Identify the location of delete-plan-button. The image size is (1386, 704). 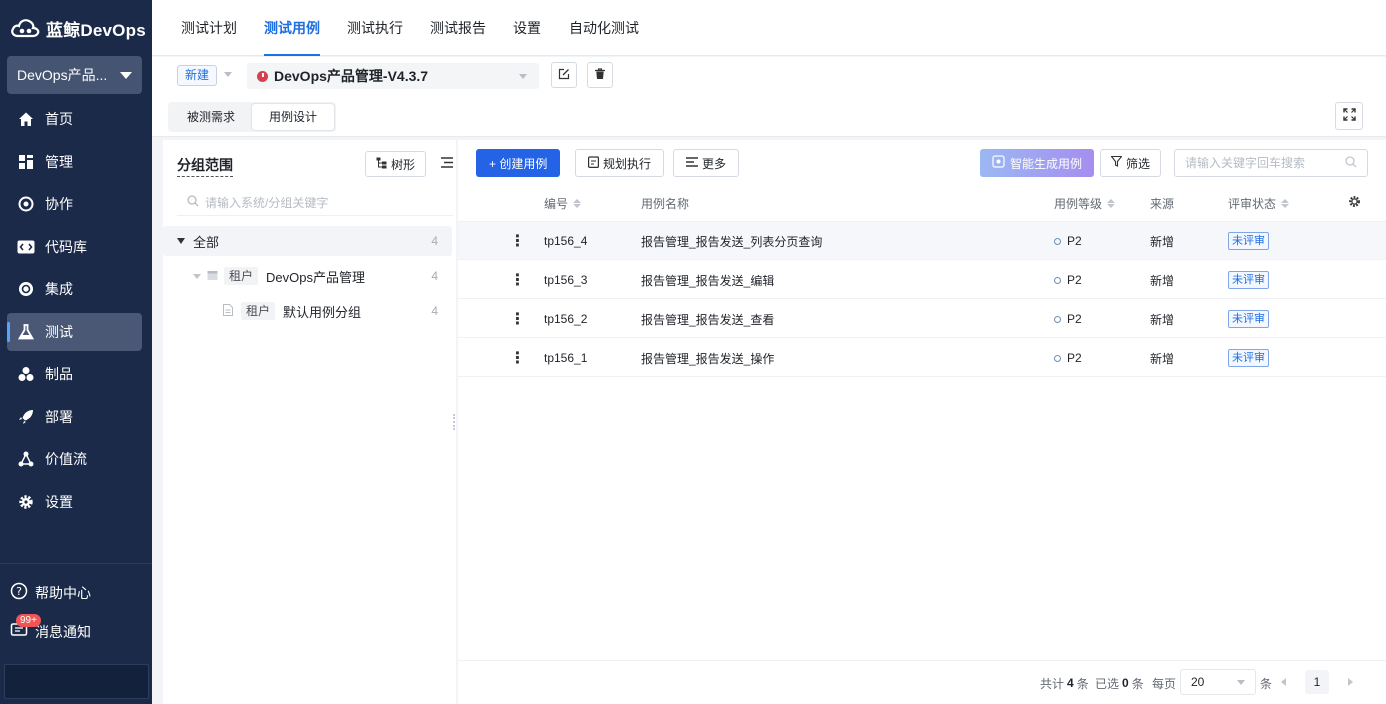
(600, 75).